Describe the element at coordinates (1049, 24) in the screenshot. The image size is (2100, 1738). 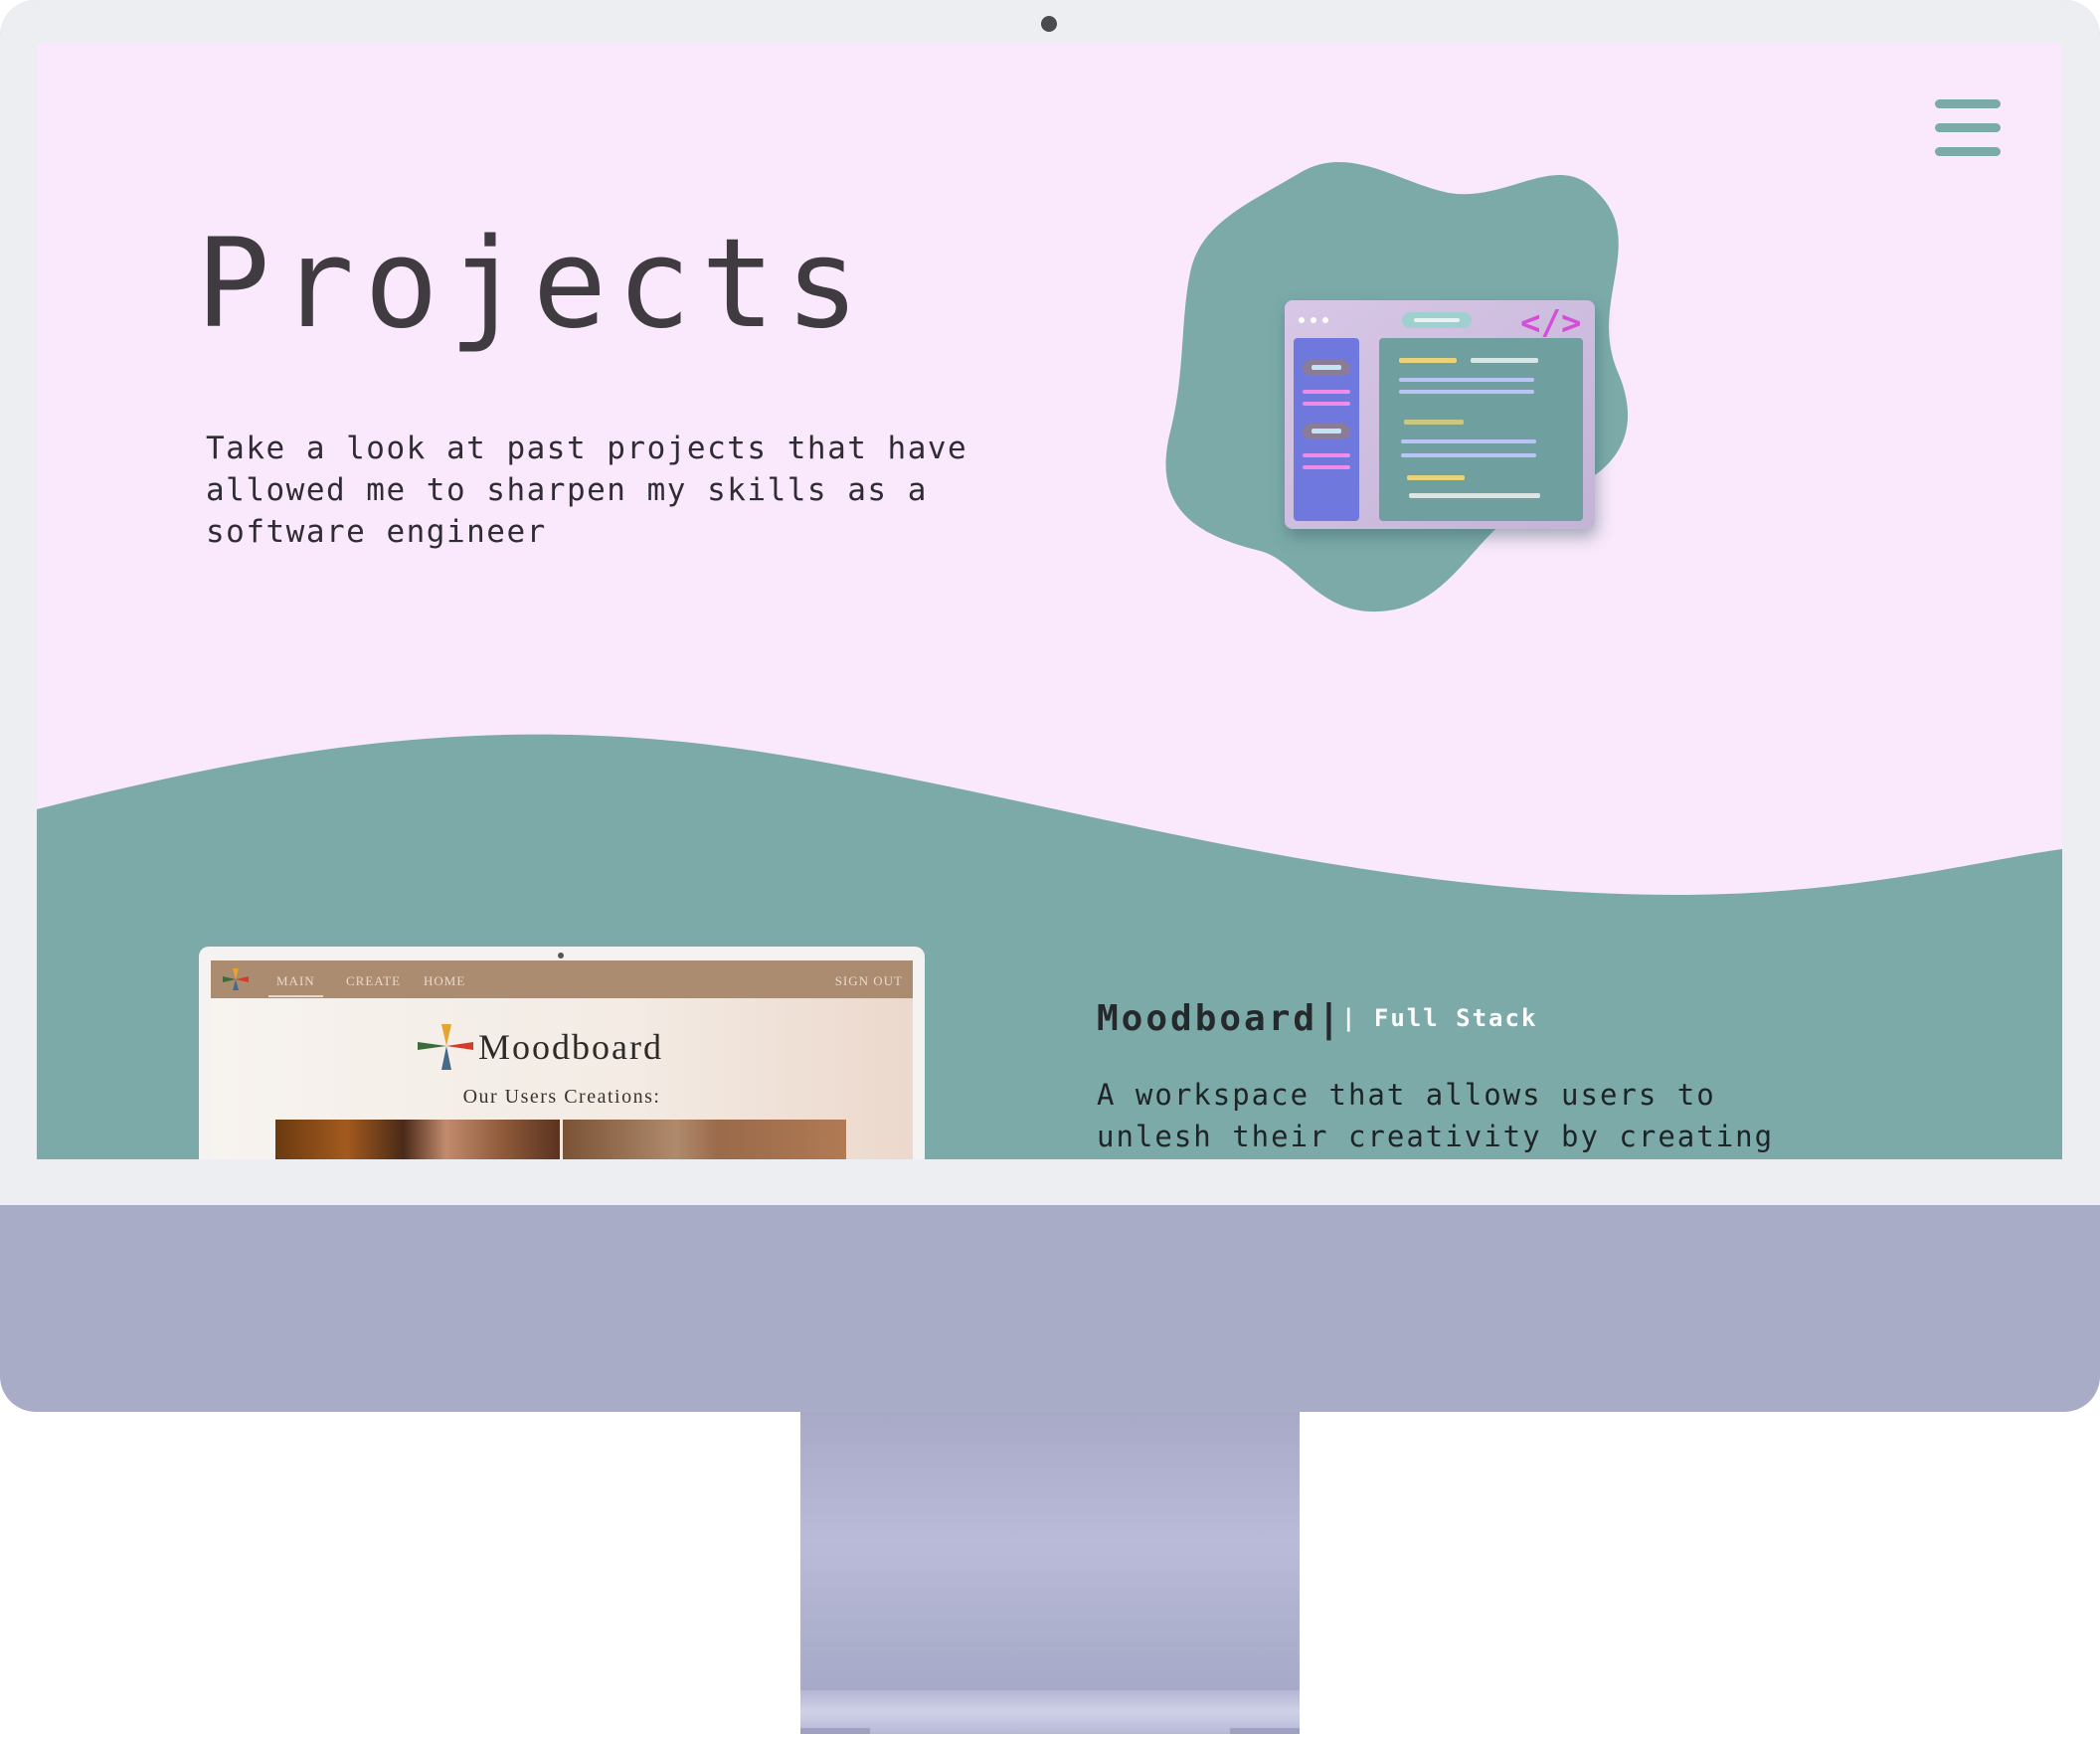
I see `camera-icon` at that location.